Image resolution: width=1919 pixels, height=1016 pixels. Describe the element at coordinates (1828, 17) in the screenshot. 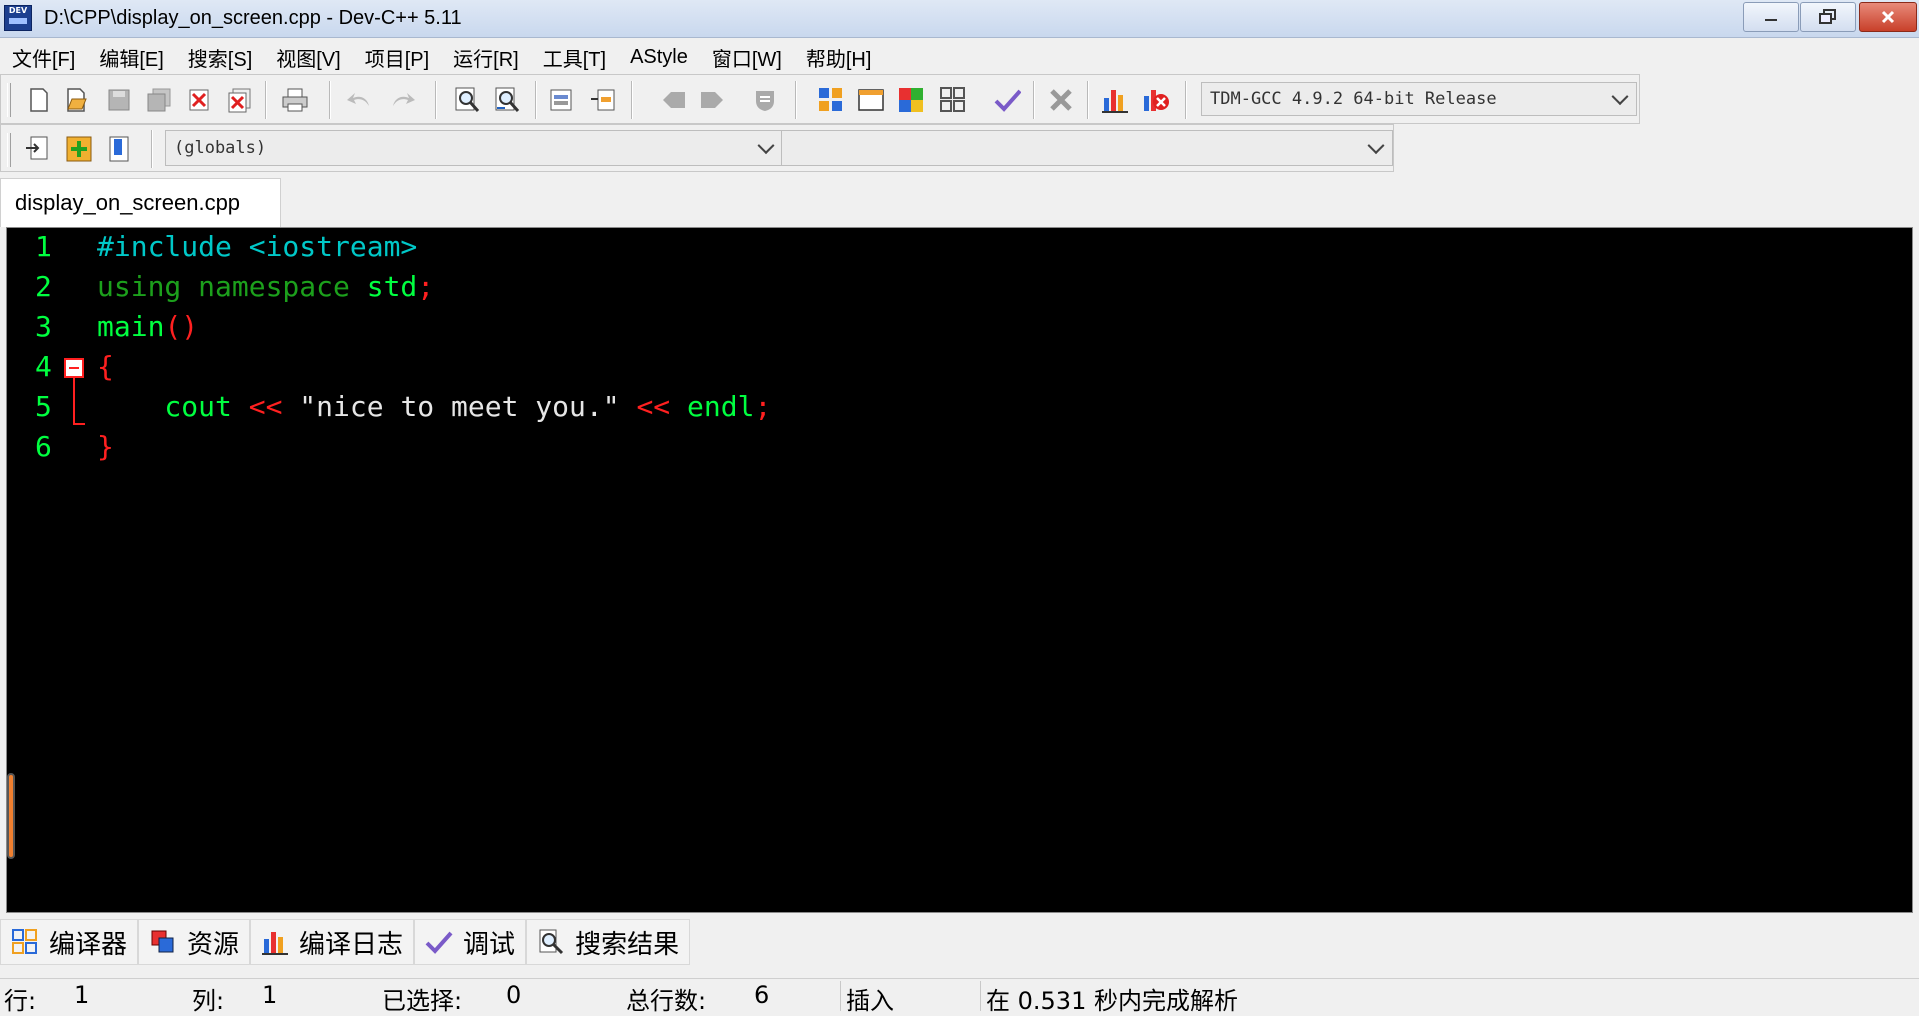

I see `restore-button` at that location.